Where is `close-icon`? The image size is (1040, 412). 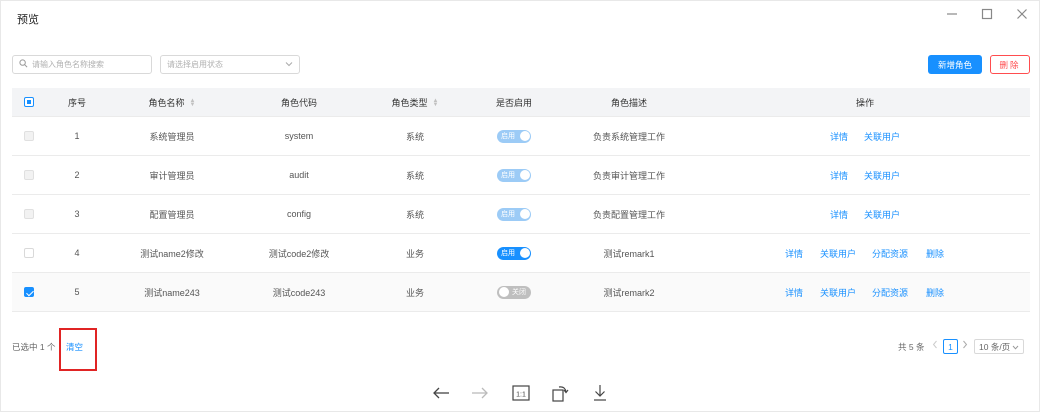 close-icon is located at coordinates (1022, 14).